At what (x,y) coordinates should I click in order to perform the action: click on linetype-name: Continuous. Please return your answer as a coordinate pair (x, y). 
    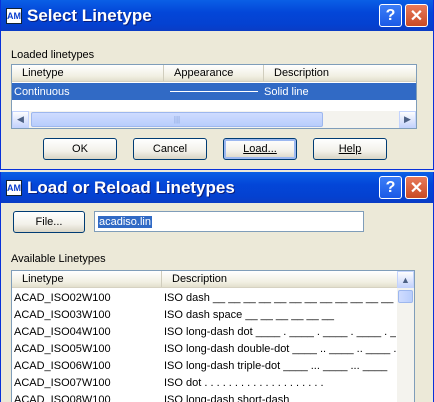
    Looking at the image, I should click on (42, 91).